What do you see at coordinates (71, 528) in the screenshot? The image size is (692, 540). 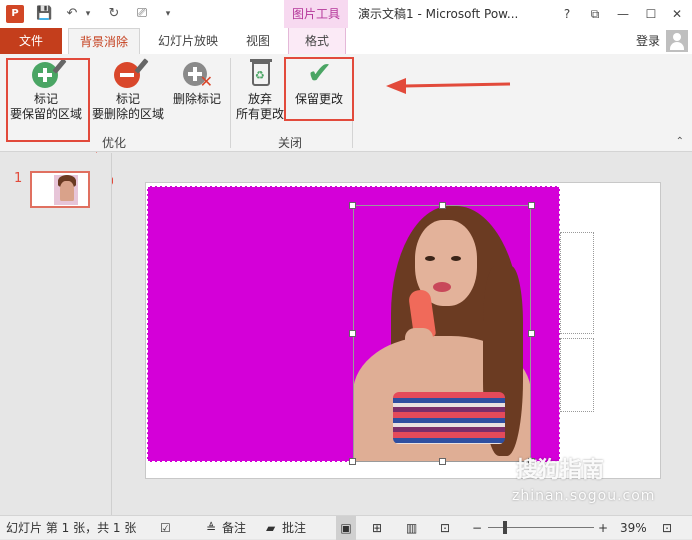 I see `slide-count-status: 幻灯片 第 1 张，共 1 张` at bounding box center [71, 528].